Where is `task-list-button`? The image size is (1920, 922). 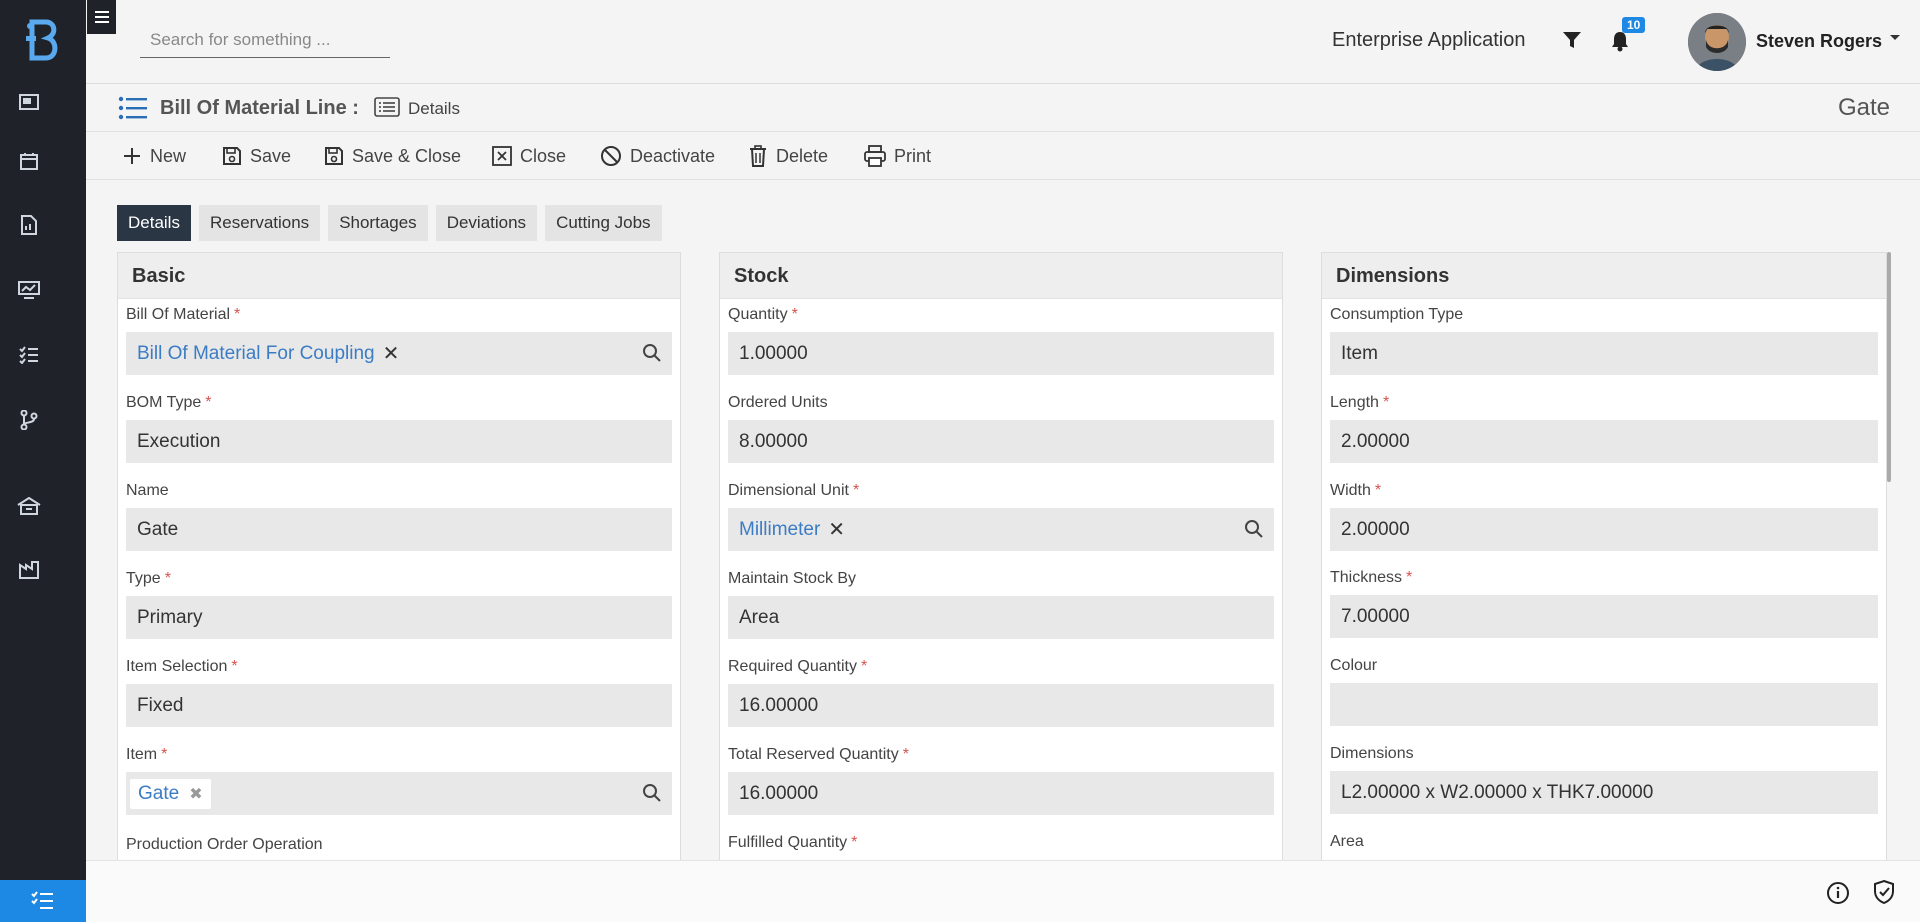 task-list-button is located at coordinates (43, 901).